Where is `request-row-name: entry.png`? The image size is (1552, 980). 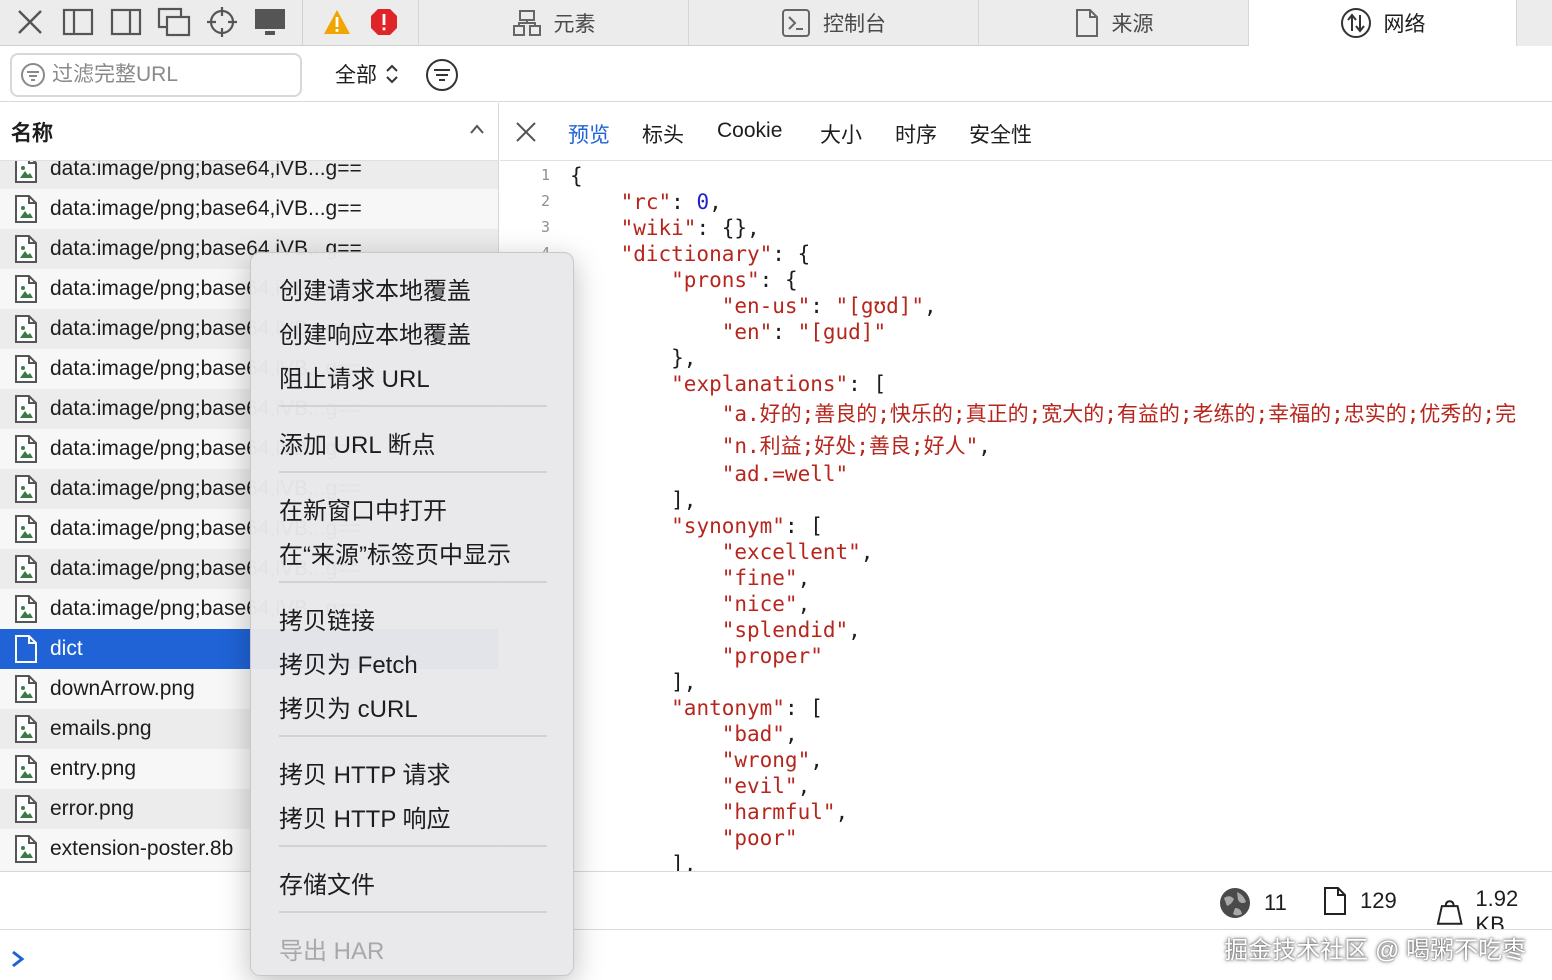
request-row-name: entry.png is located at coordinates (93, 768).